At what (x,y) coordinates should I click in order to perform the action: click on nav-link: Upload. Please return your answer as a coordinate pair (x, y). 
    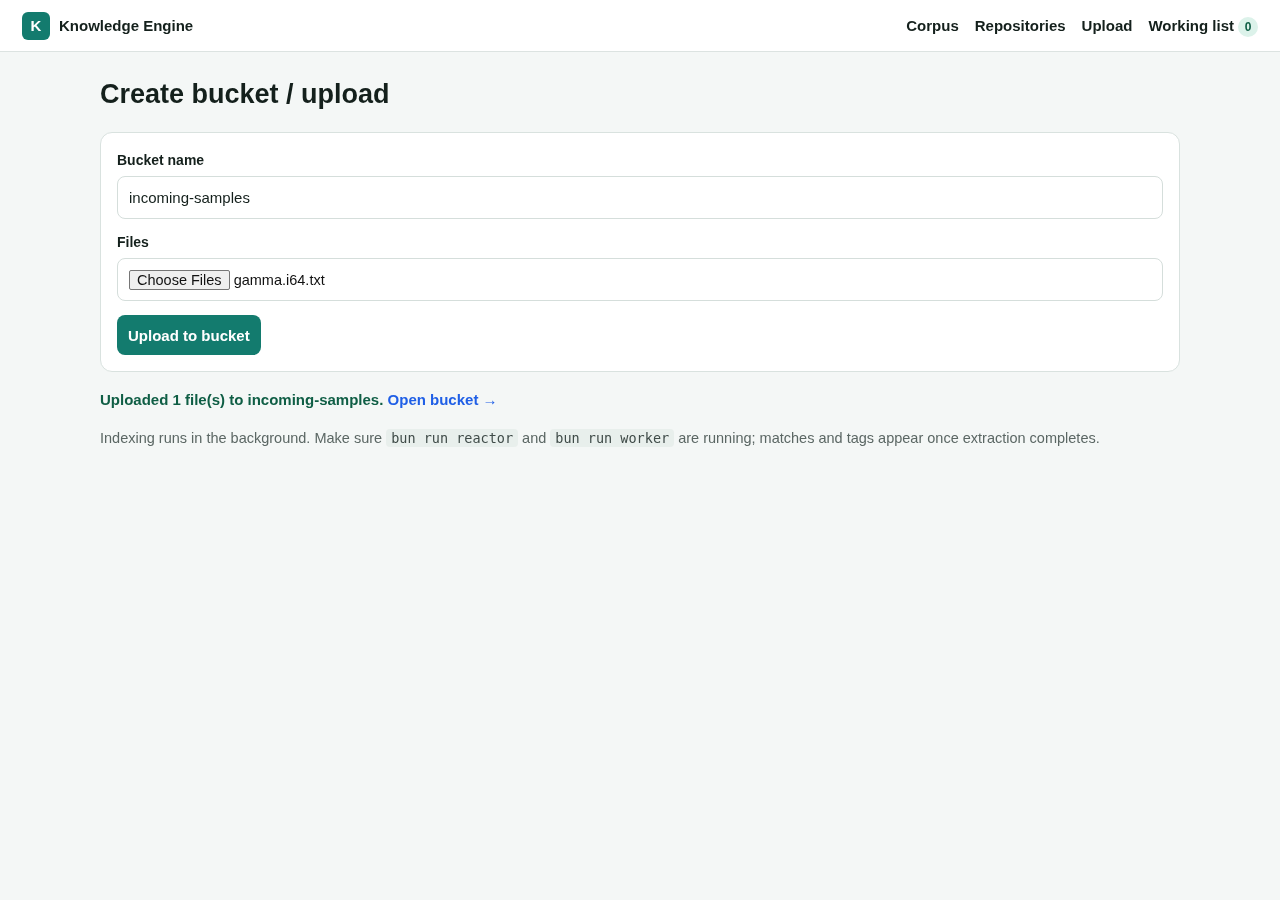
    Looking at the image, I should click on (1107, 25).